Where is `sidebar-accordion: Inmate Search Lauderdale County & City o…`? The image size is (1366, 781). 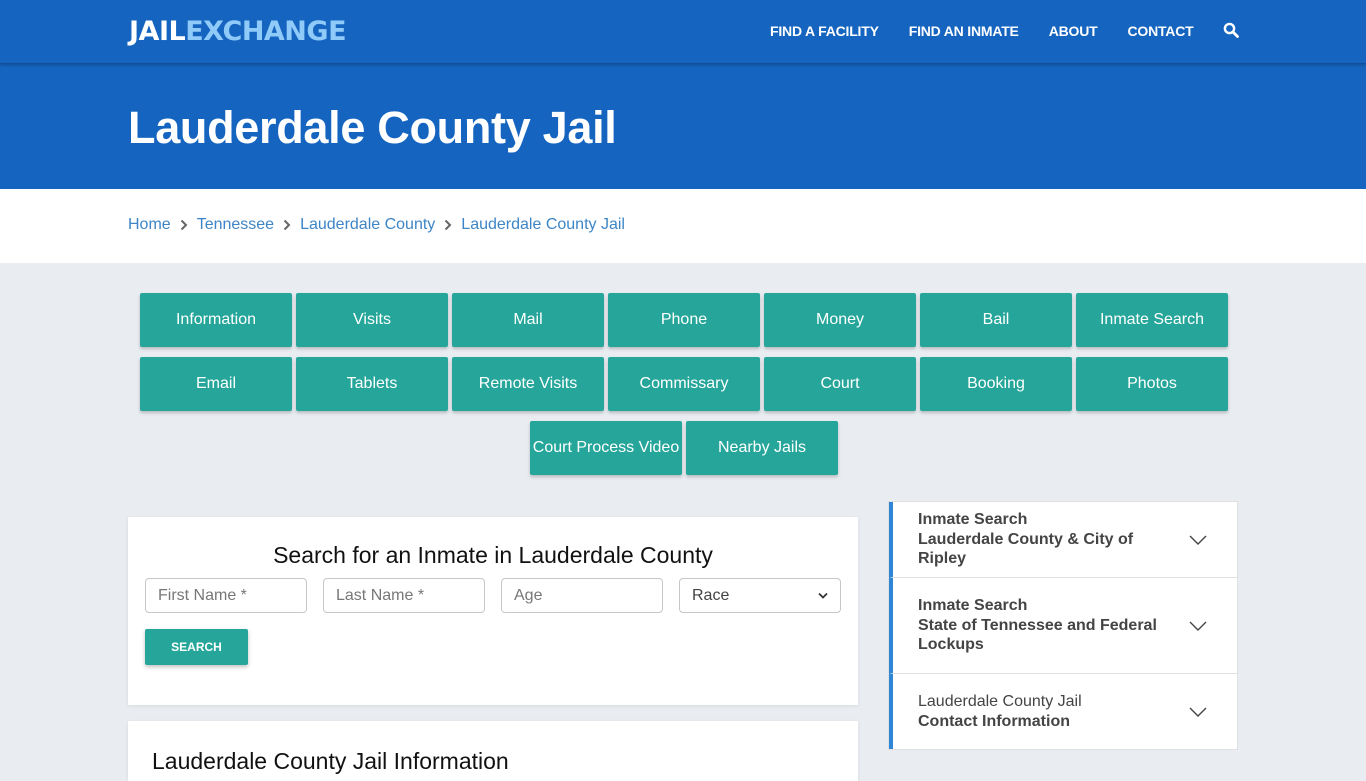 sidebar-accordion: Inmate Search Lauderdale County & City o… is located at coordinates (1063, 625).